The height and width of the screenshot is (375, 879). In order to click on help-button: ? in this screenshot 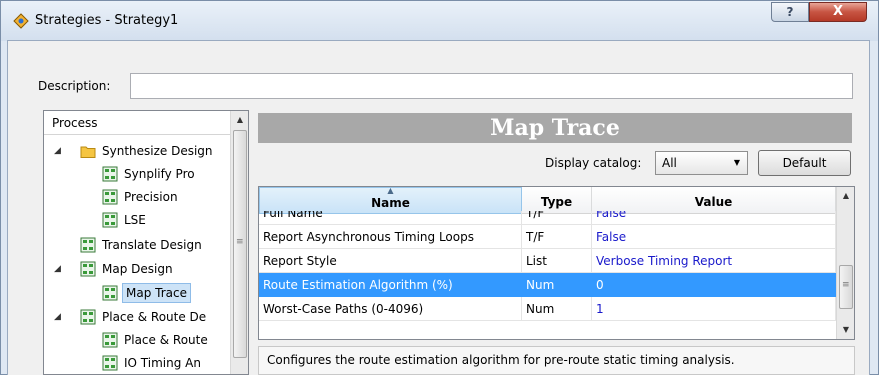, I will do `click(790, 12)`.